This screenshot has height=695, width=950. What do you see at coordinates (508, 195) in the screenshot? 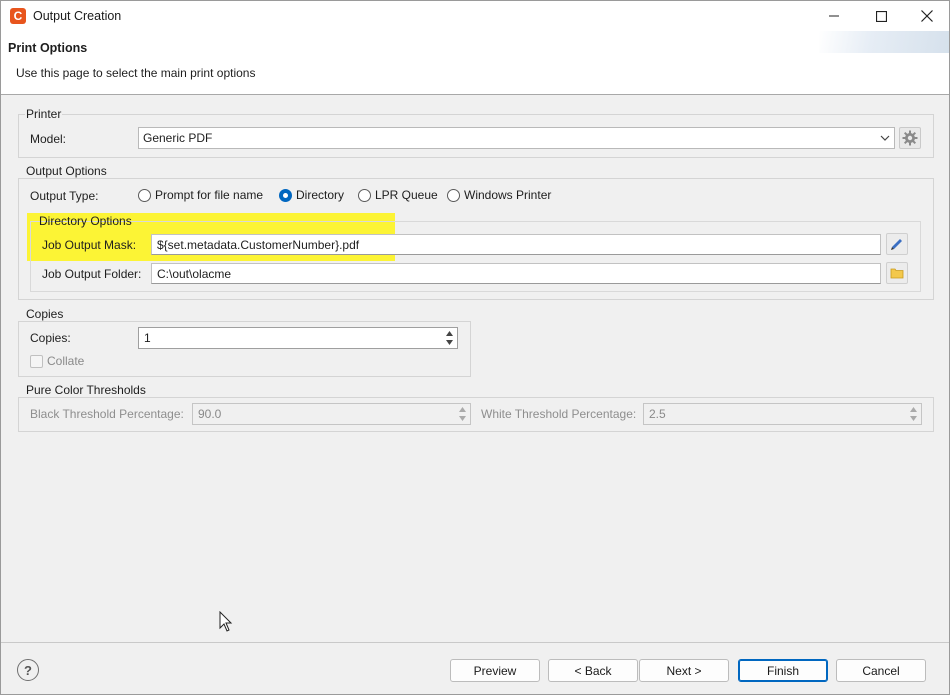
I see `radio-label: Windows Printer` at bounding box center [508, 195].